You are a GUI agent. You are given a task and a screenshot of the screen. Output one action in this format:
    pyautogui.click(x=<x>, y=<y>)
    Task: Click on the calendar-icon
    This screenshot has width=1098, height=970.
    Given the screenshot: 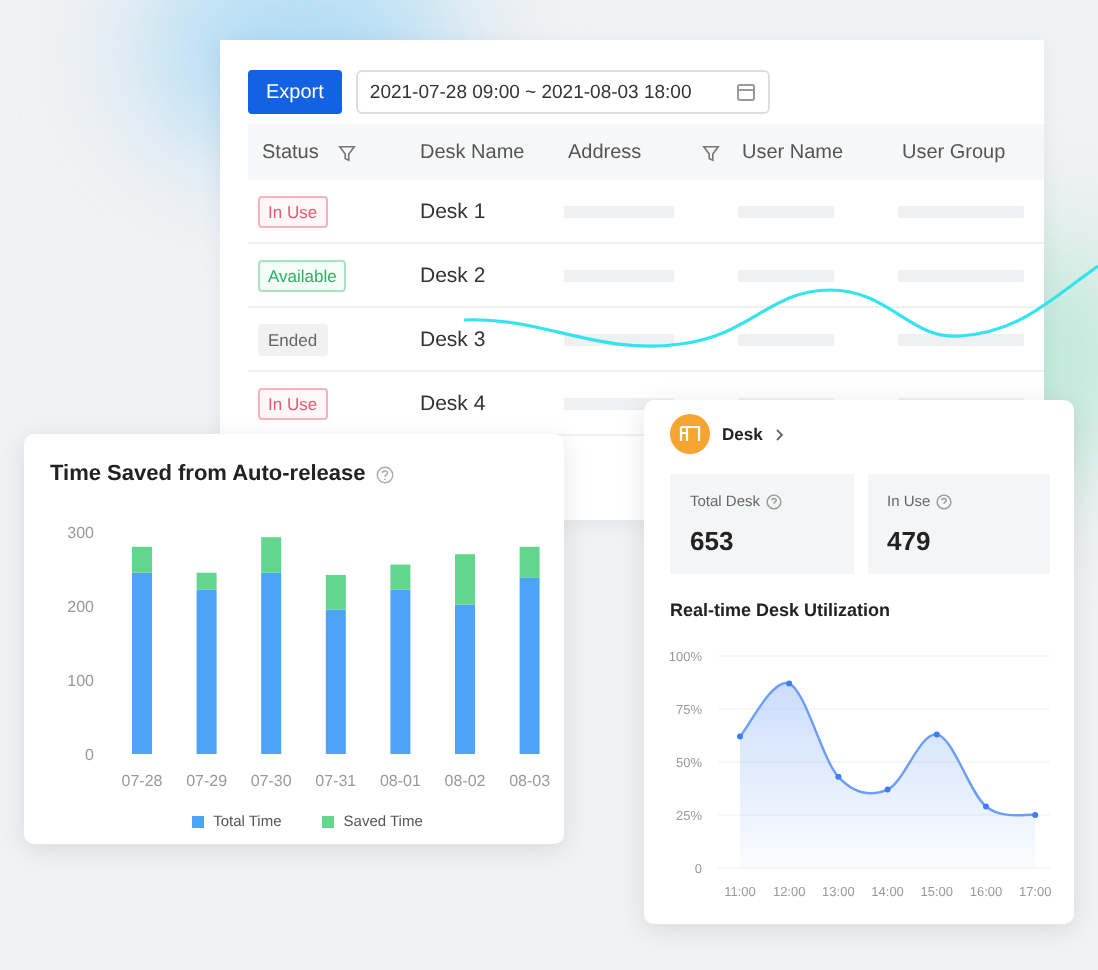 What is the action you would take?
    pyautogui.click(x=745, y=92)
    